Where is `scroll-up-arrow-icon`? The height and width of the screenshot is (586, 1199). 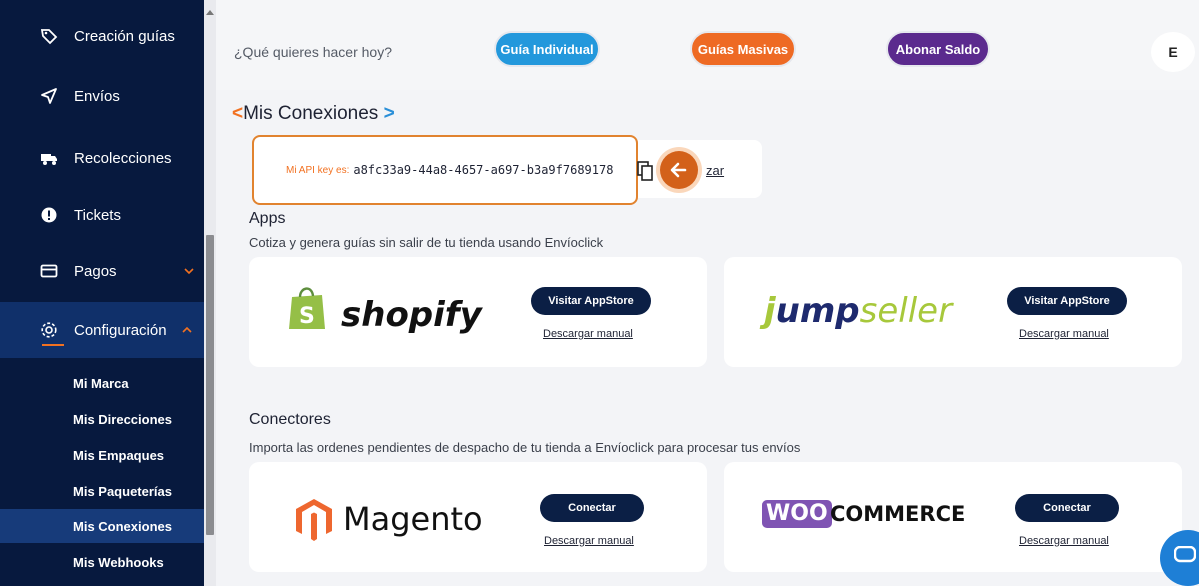 scroll-up-arrow-icon is located at coordinates (210, 12).